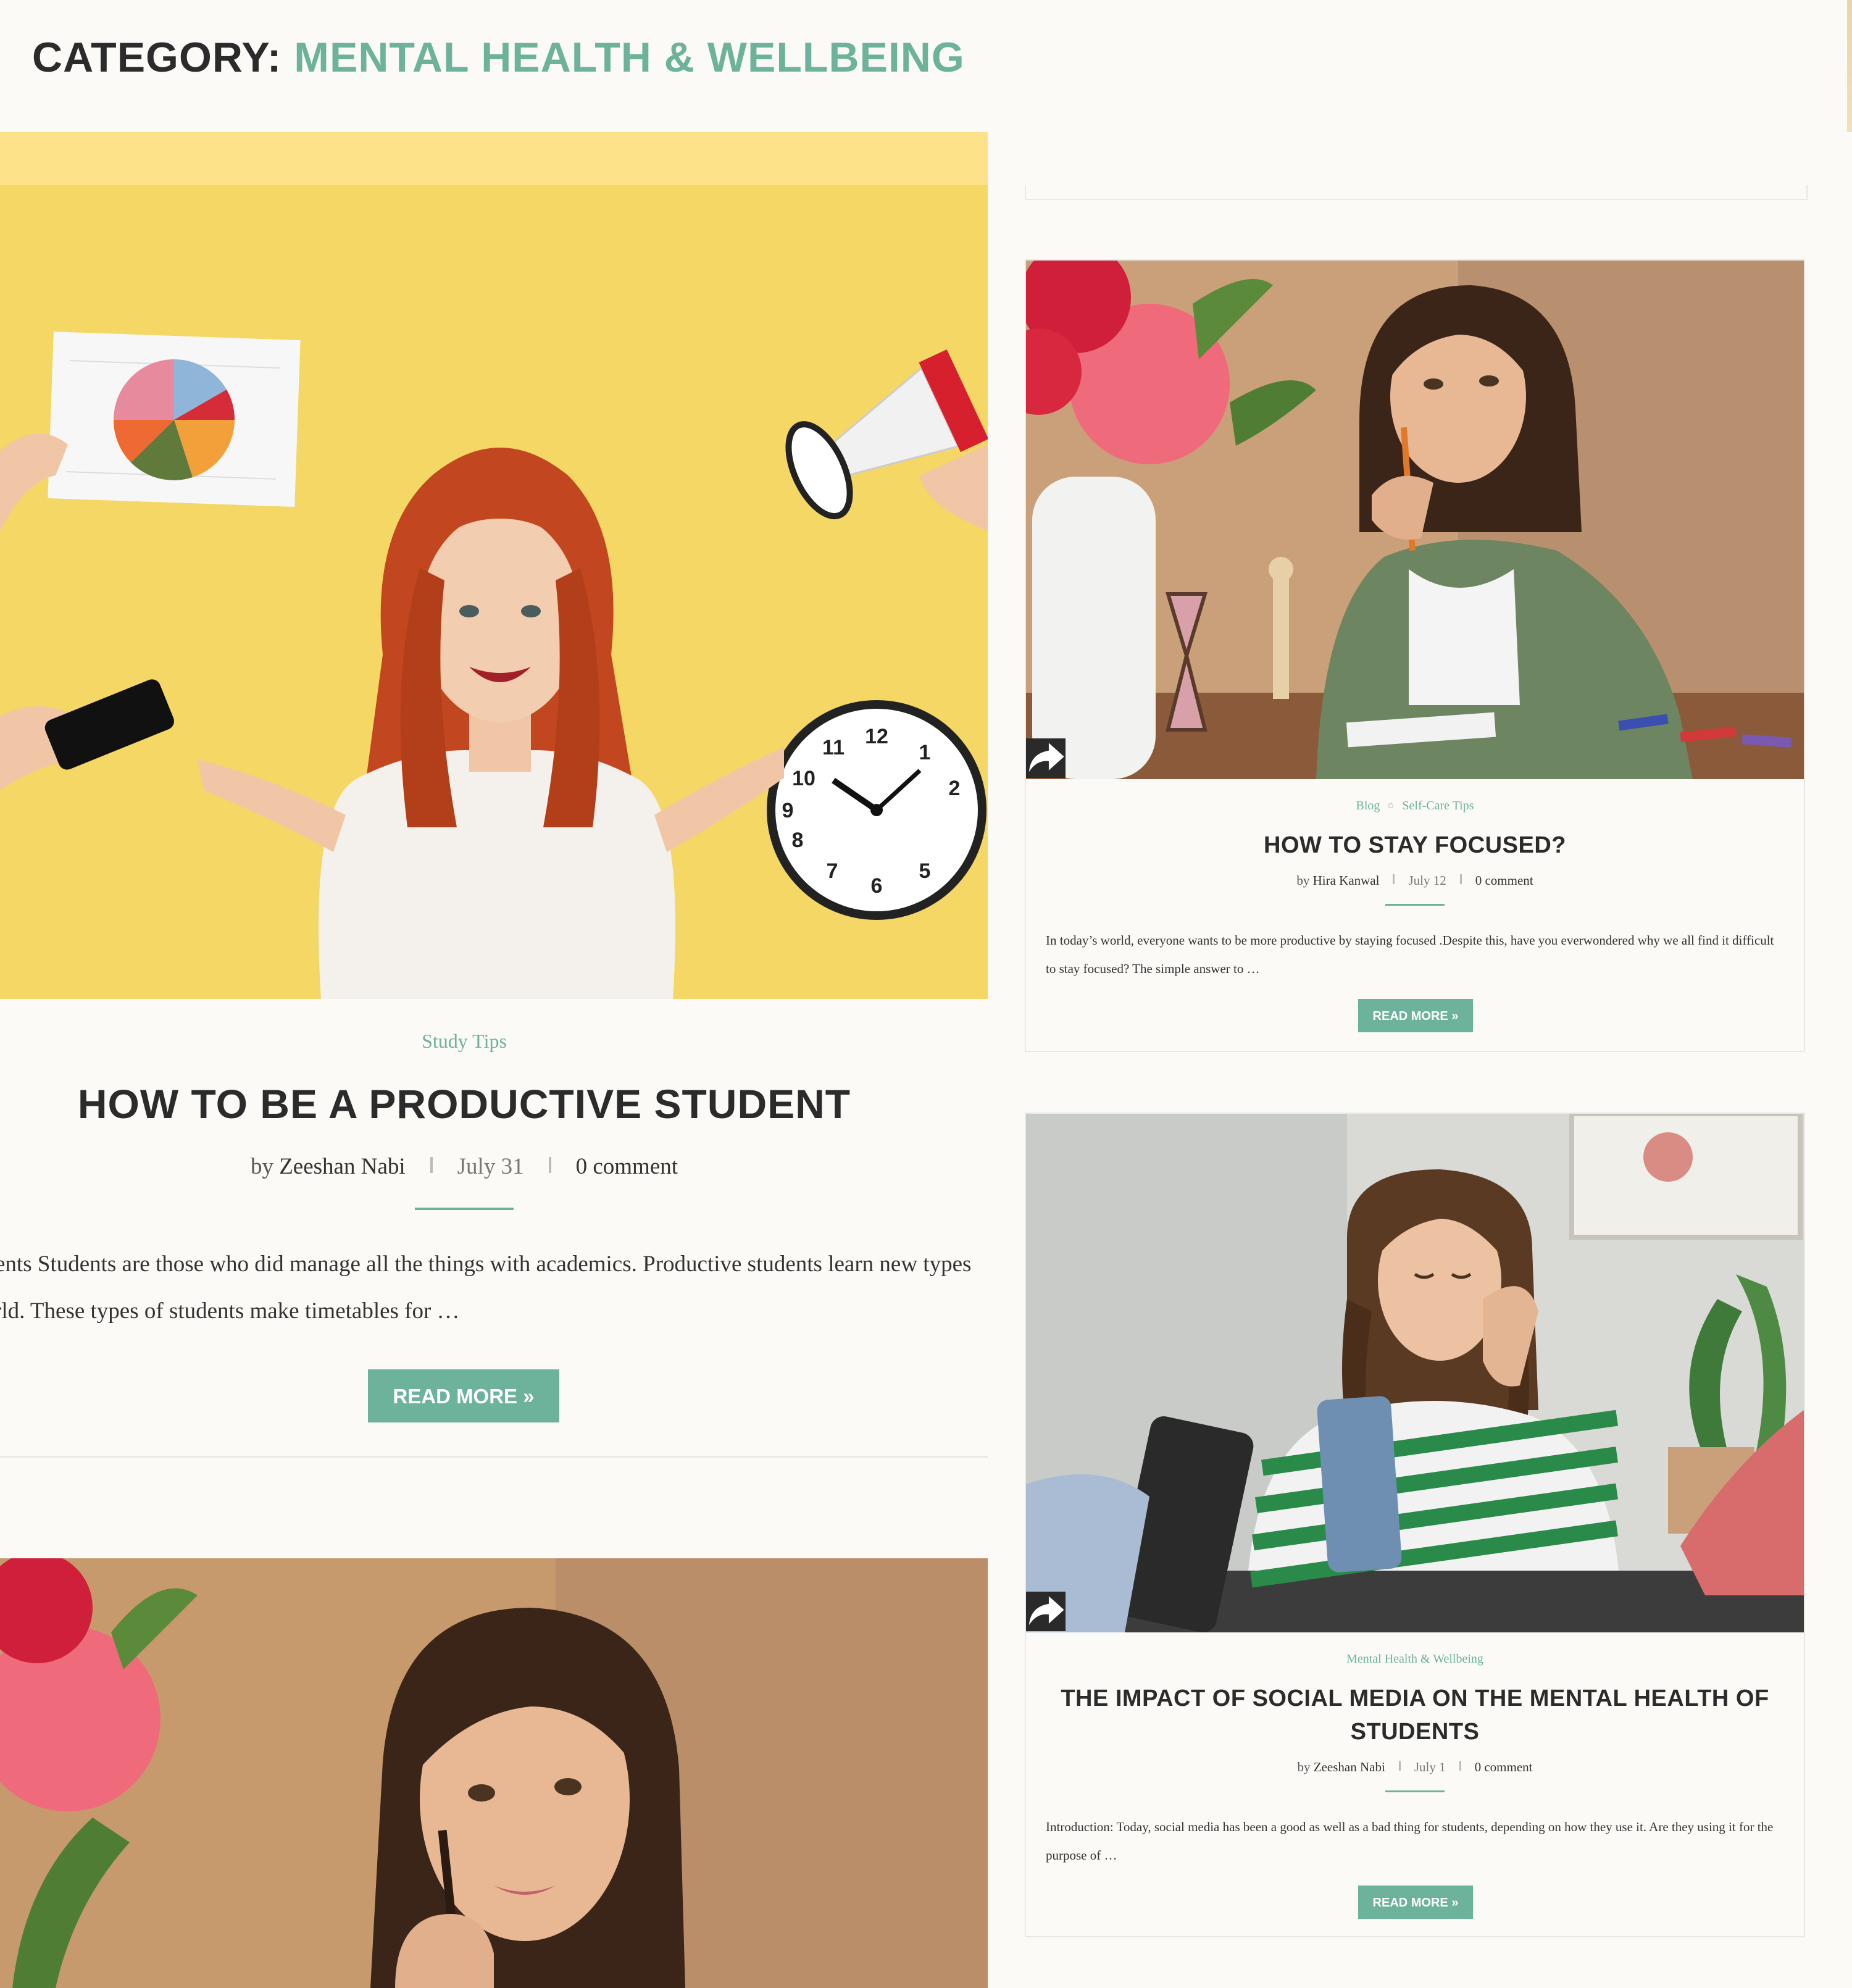 This screenshot has height=1988, width=1852. Describe the element at coordinates (925, 752) in the screenshot. I see `svg-text: 1` at that location.